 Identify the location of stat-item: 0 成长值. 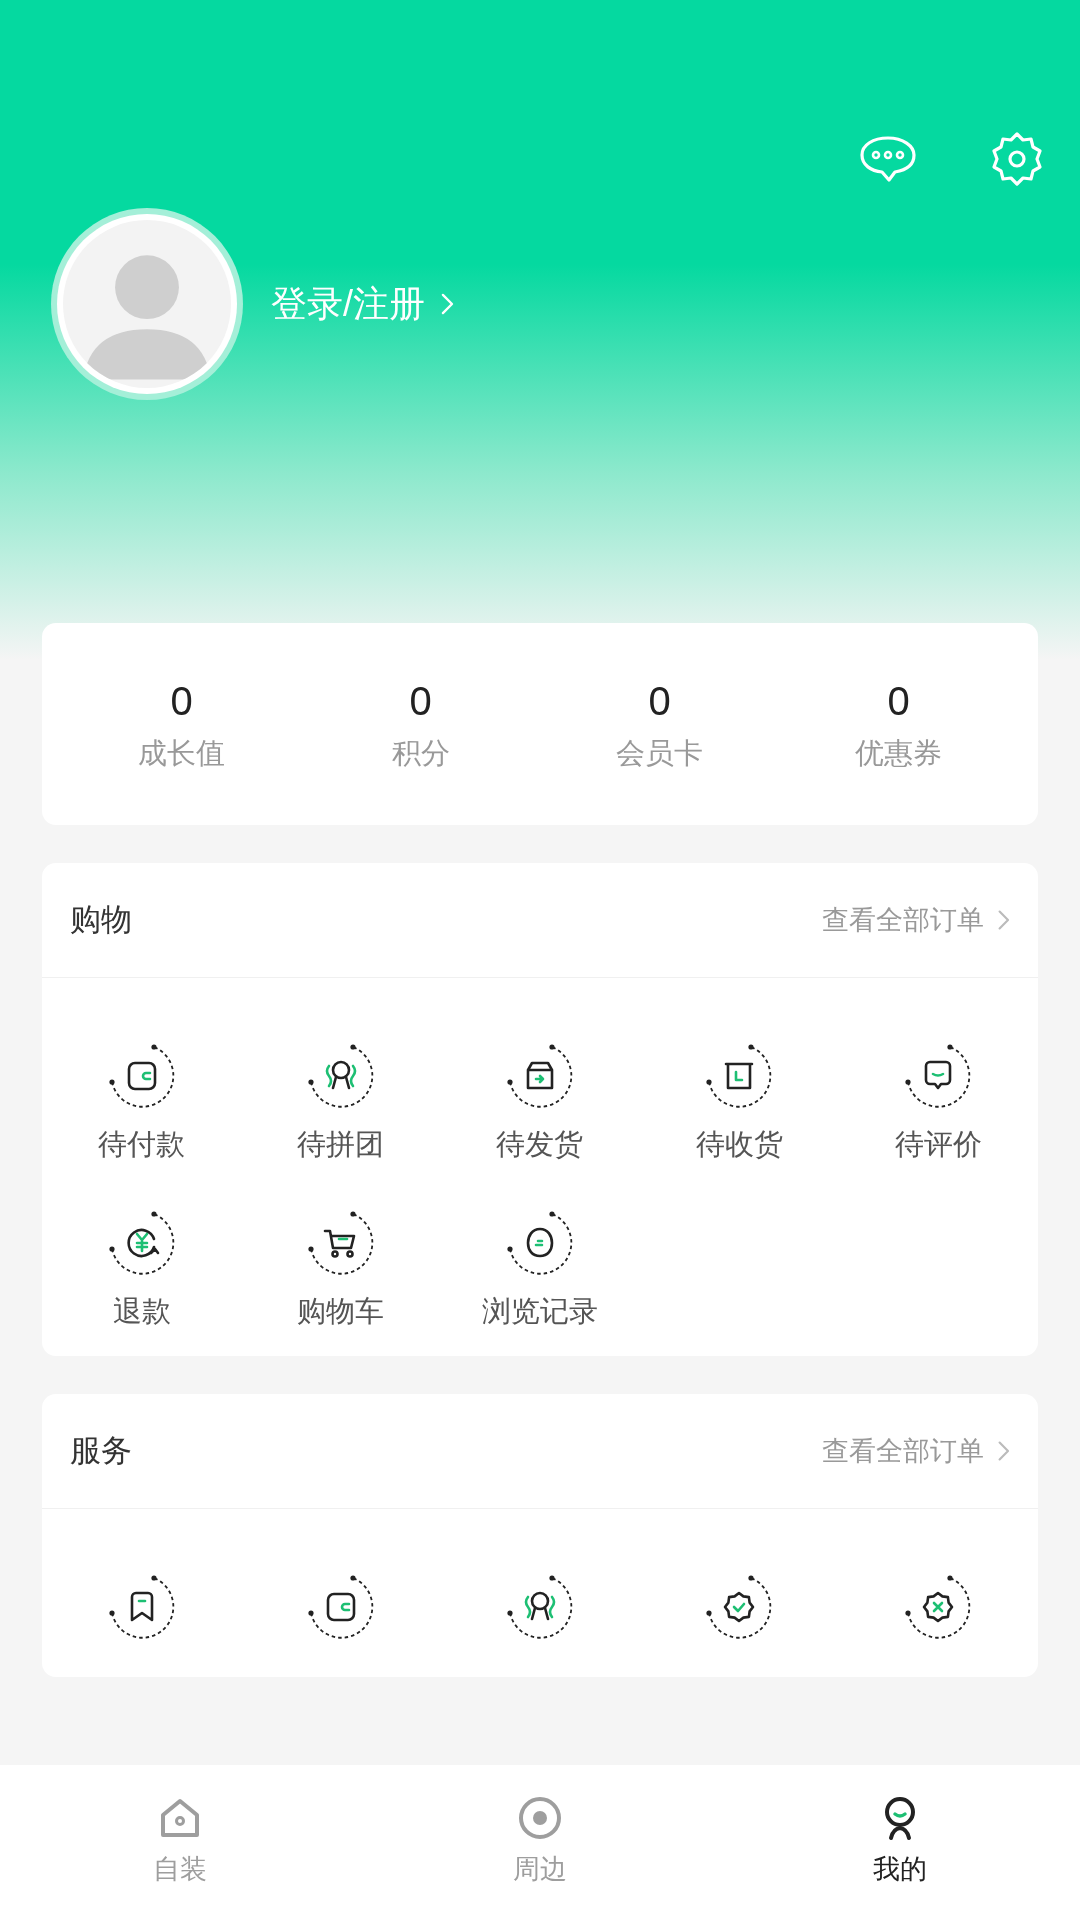
(181, 724).